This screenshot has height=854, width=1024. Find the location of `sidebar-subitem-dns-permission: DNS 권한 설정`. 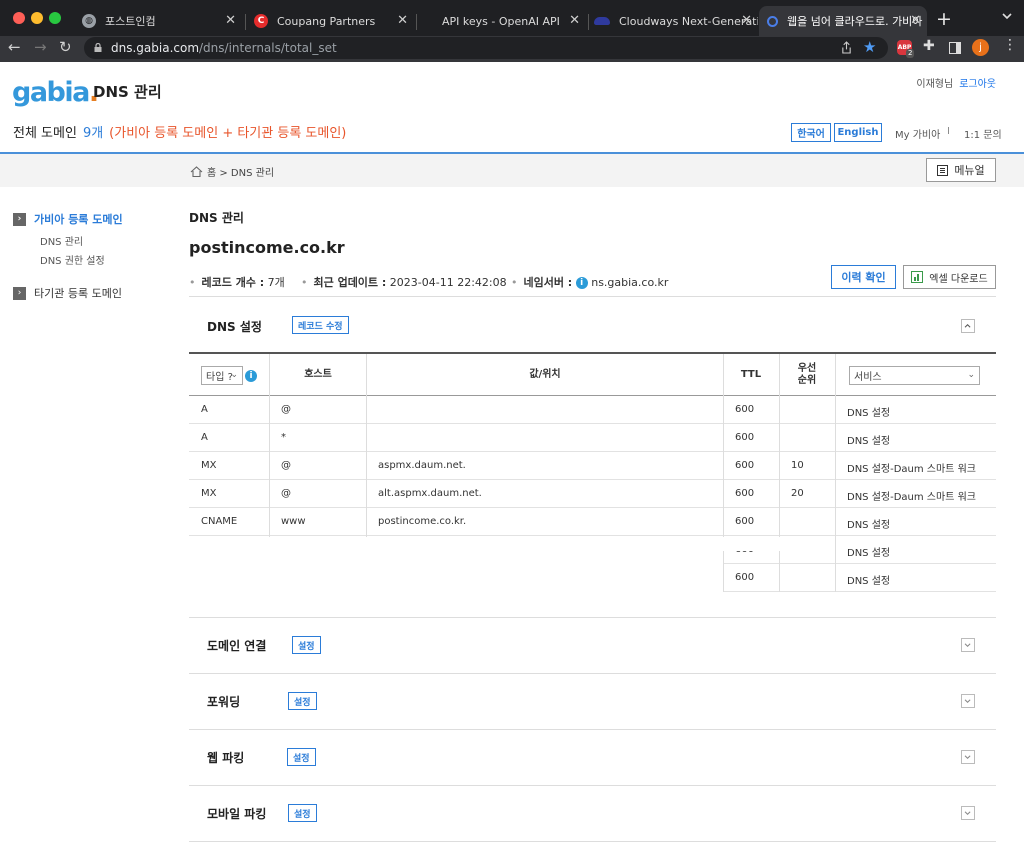

sidebar-subitem-dns-permission: DNS 권한 설정 is located at coordinates (72, 259).